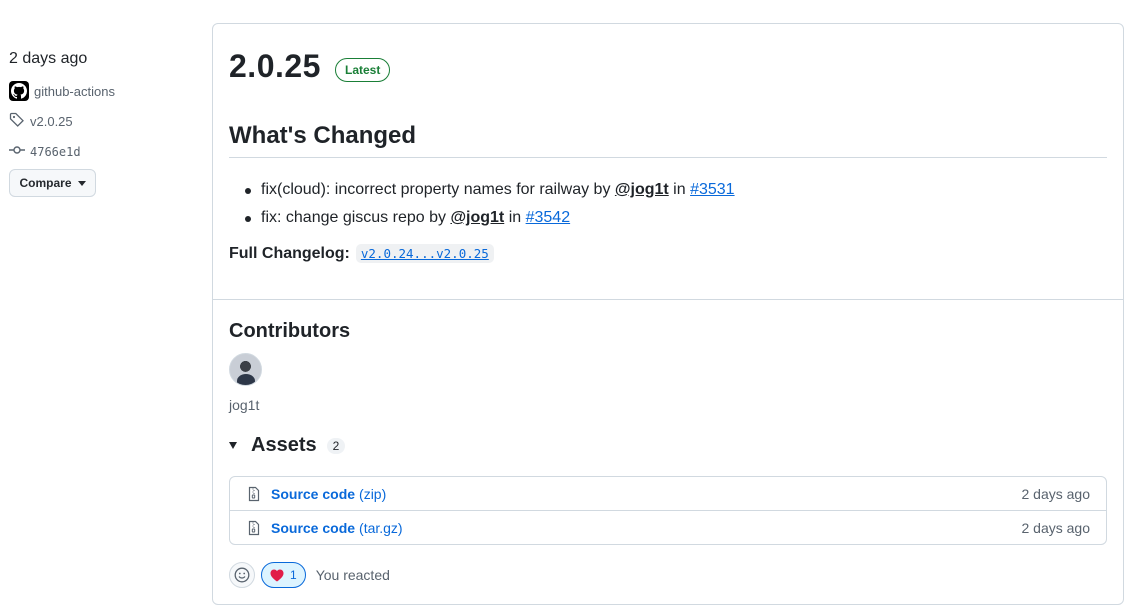  I want to click on whats-changed-heading: What's Changed, so click(323, 135).